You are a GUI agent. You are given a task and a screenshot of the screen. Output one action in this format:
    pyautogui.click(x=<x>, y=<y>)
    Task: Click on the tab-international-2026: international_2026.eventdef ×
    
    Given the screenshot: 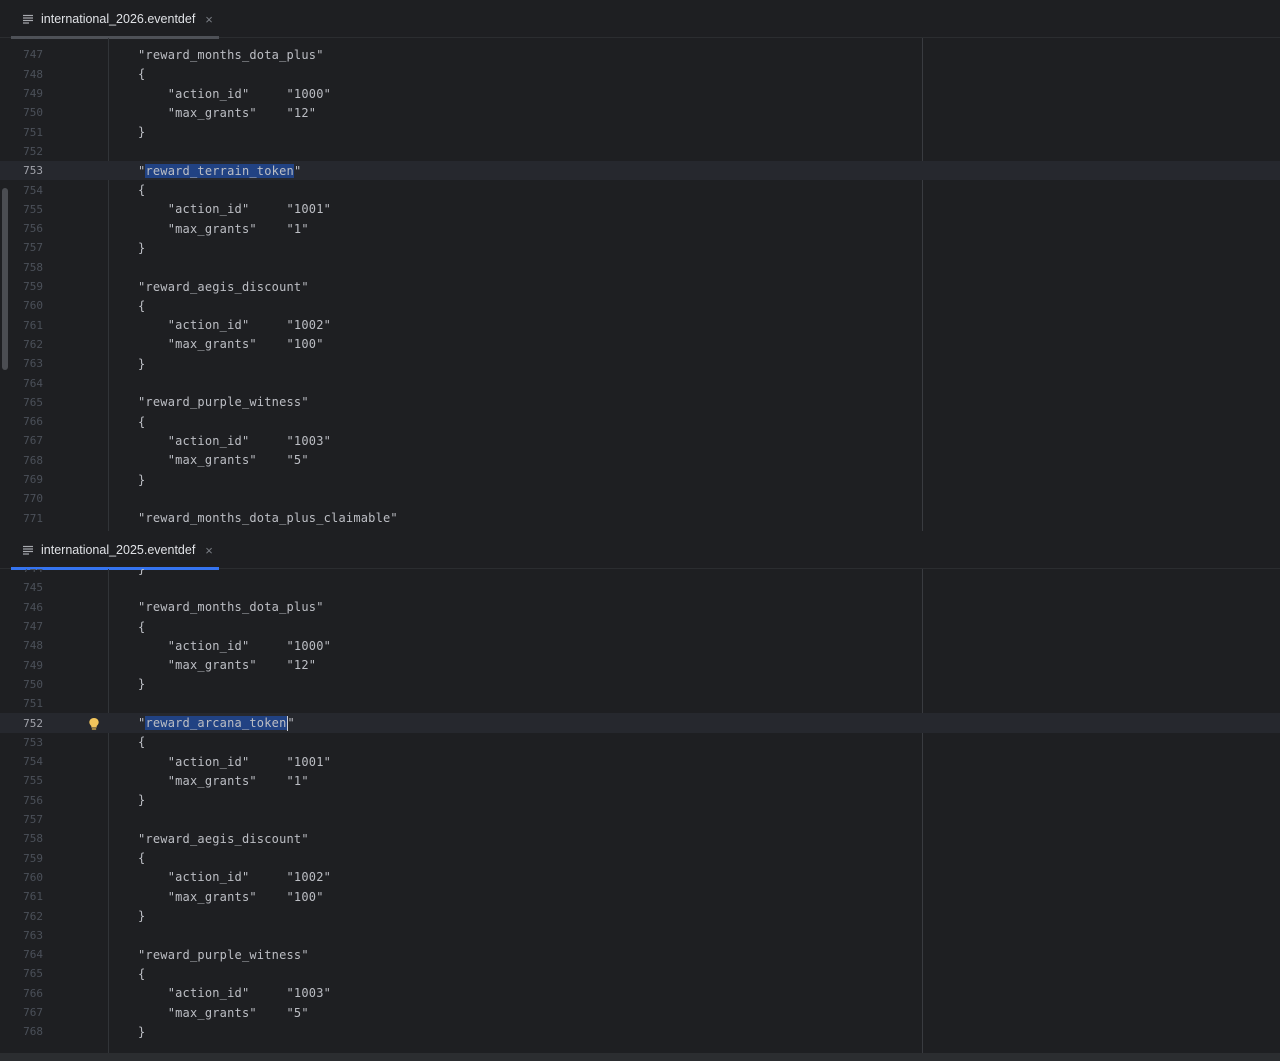 What is the action you would take?
    pyautogui.click(x=115, y=19)
    